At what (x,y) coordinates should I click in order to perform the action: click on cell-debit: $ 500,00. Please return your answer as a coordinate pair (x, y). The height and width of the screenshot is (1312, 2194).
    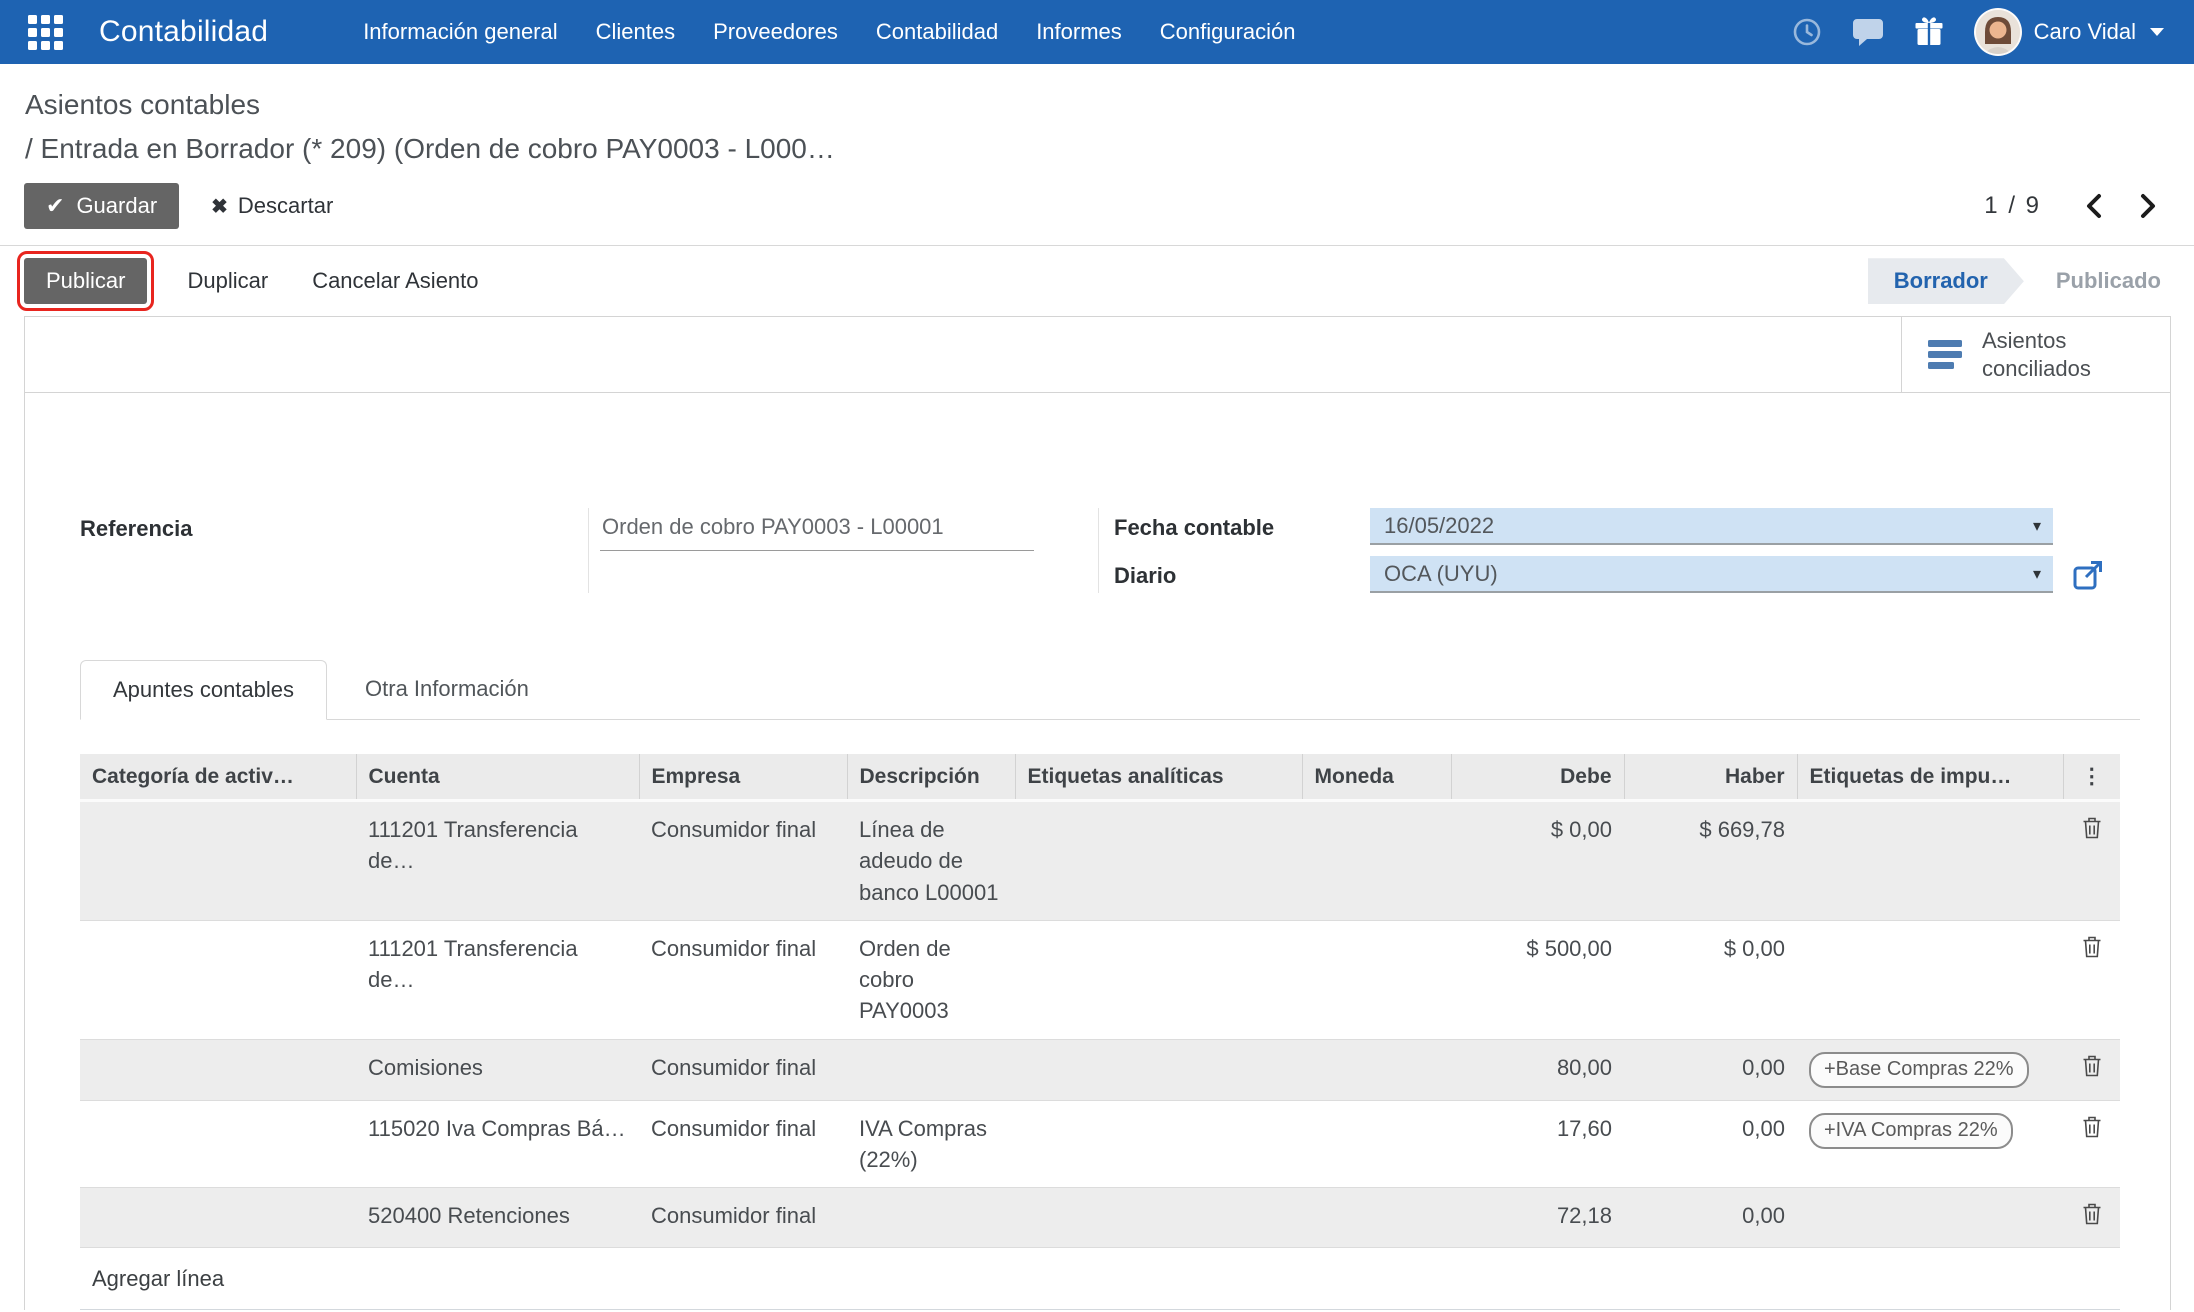
    Looking at the image, I should click on (1537, 979).